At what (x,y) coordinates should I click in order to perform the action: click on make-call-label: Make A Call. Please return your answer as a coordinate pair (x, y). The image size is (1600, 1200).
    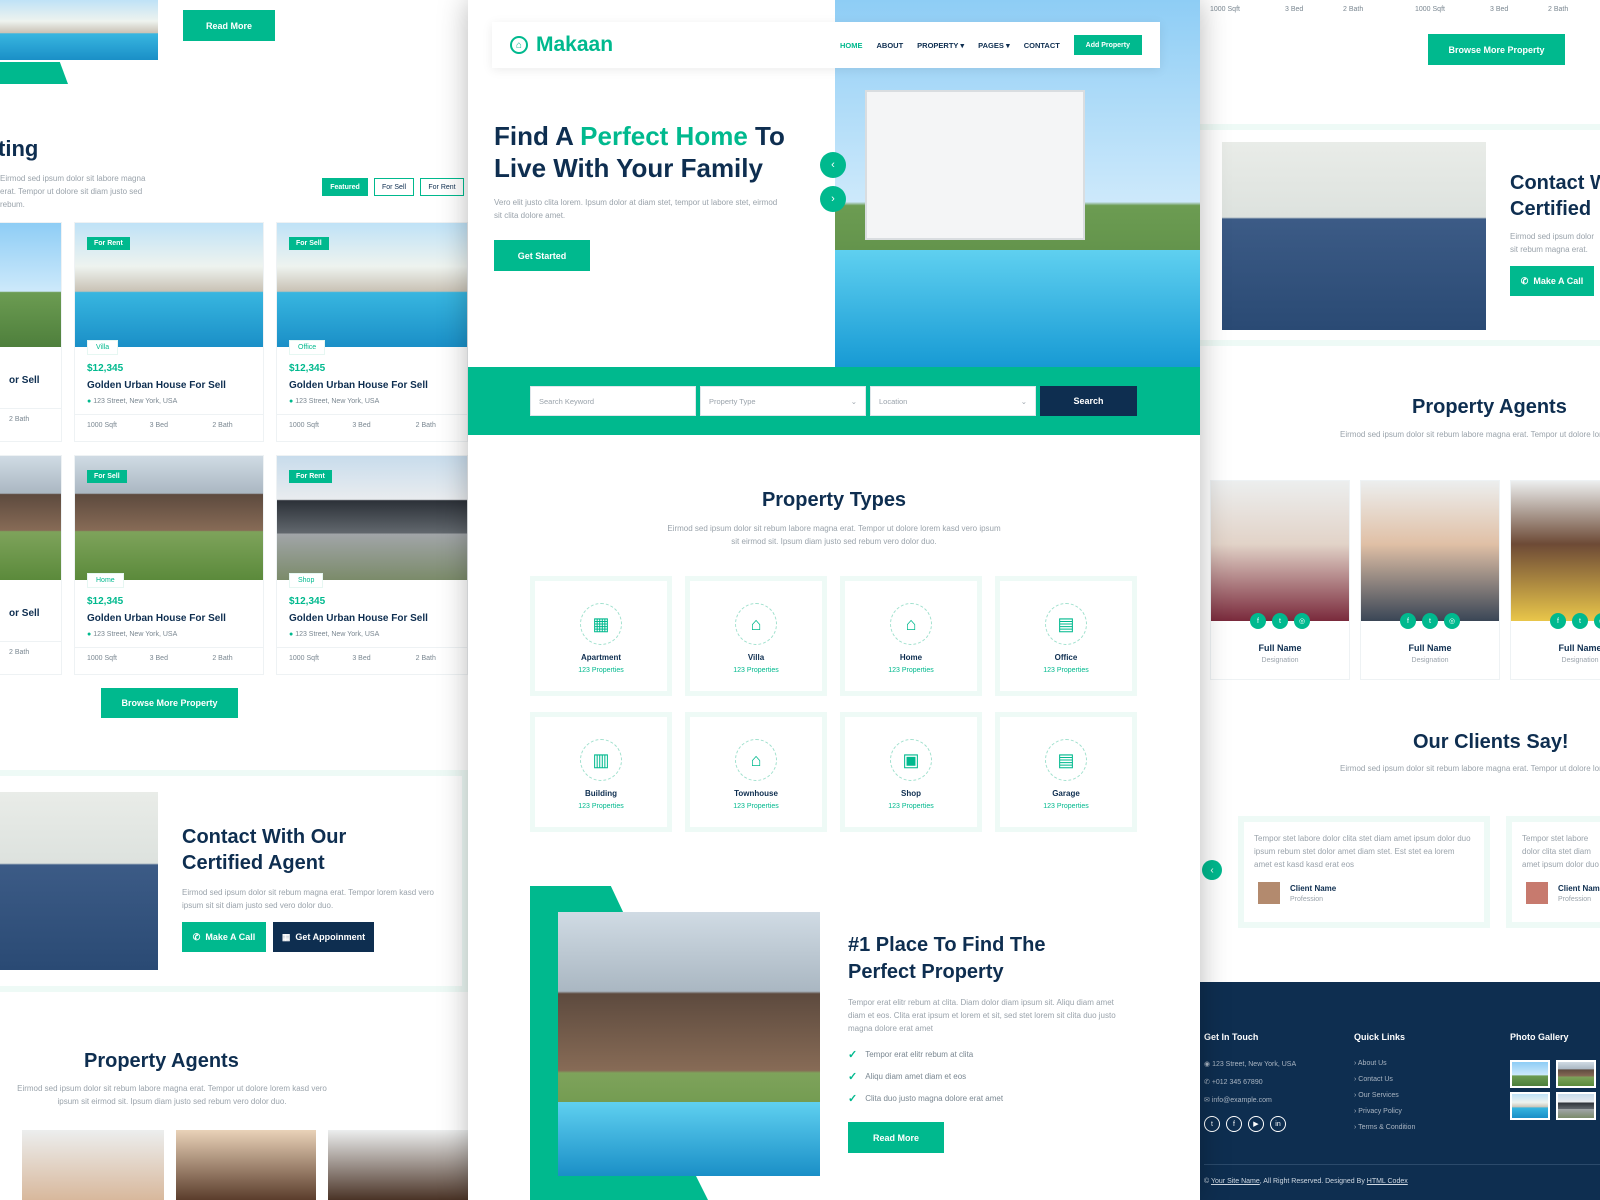
    Looking at the image, I should click on (230, 937).